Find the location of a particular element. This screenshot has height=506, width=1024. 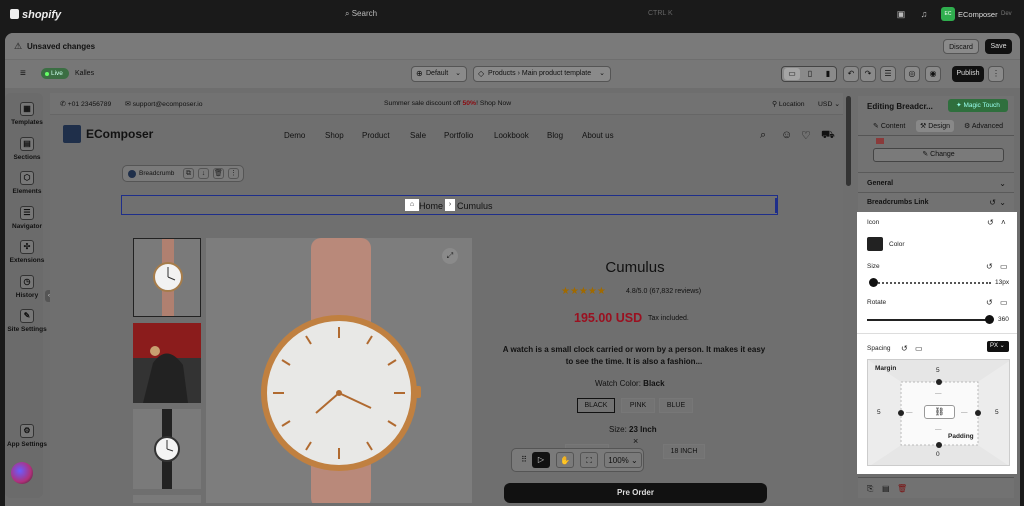

pointer-icon: ▷ is located at coordinates (541, 460).